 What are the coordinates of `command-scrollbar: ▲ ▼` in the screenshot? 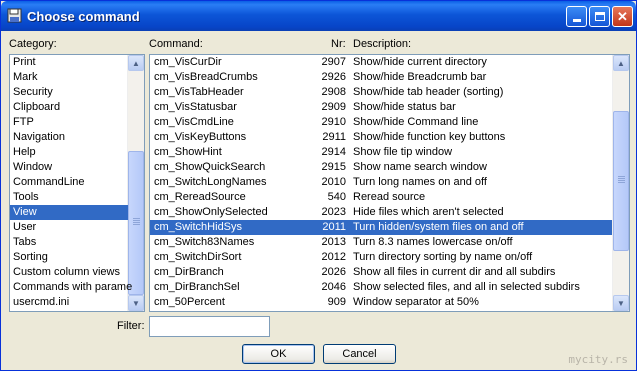 It's located at (620, 183).